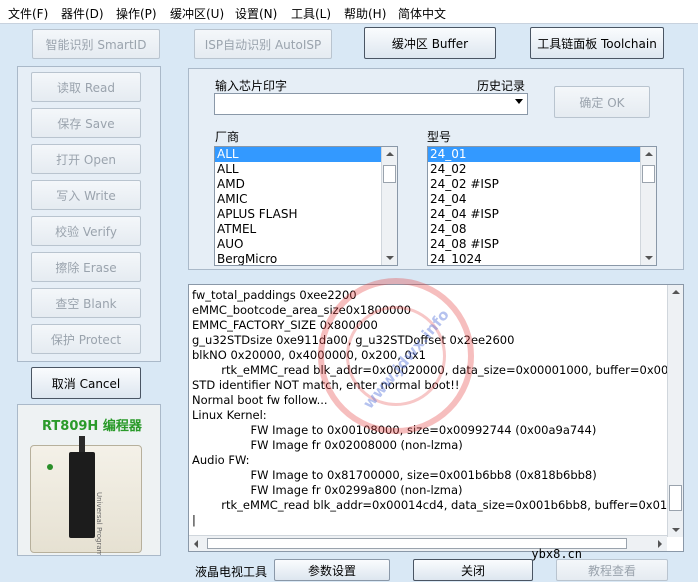 The height and width of the screenshot is (582, 698). What do you see at coordinates (428, 543) in the screenshot?
I see `log-horizontal-scrollbar` at bounding box center [428, 543].